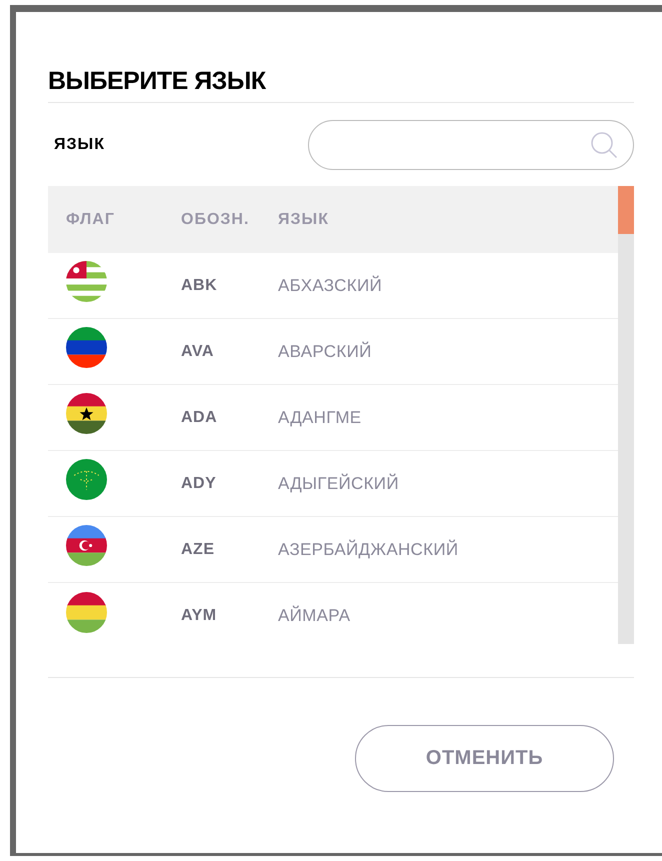 The width and height of the screenshot is (662, 861). Describe the element at coordinates (626, 210) in the screenshot. I see `scrollbar-thumb` at that location.